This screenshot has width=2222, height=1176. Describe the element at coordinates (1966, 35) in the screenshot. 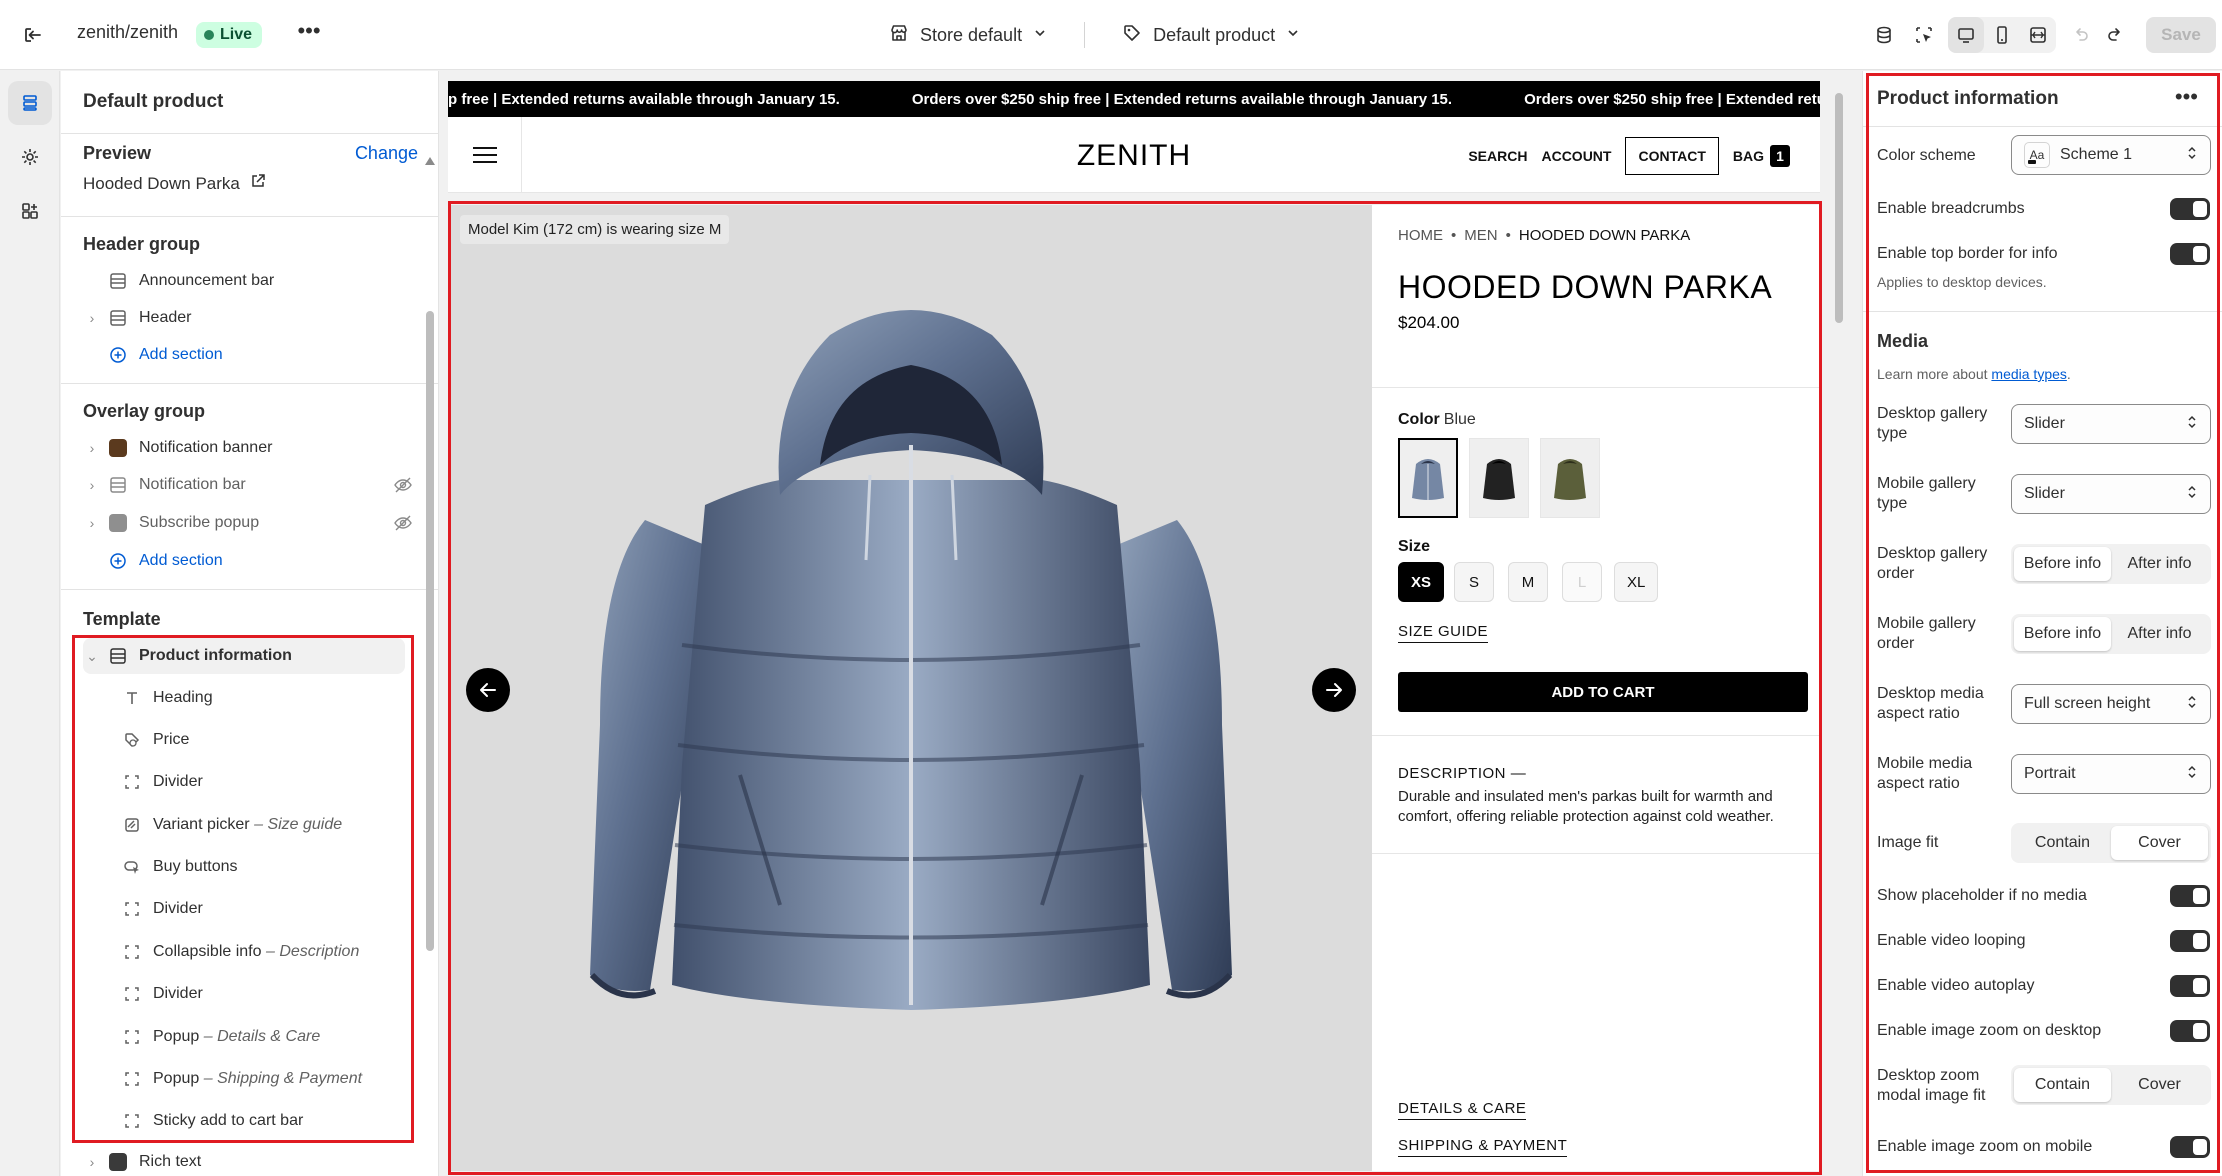

I see `desktop-view-icon` at that location.